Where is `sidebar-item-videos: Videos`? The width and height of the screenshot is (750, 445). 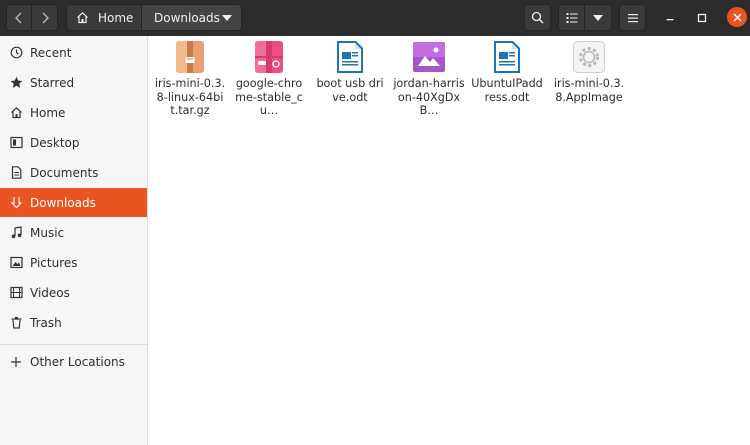
sidebar-item-videos: Videos is located at coordinates (73, 292).